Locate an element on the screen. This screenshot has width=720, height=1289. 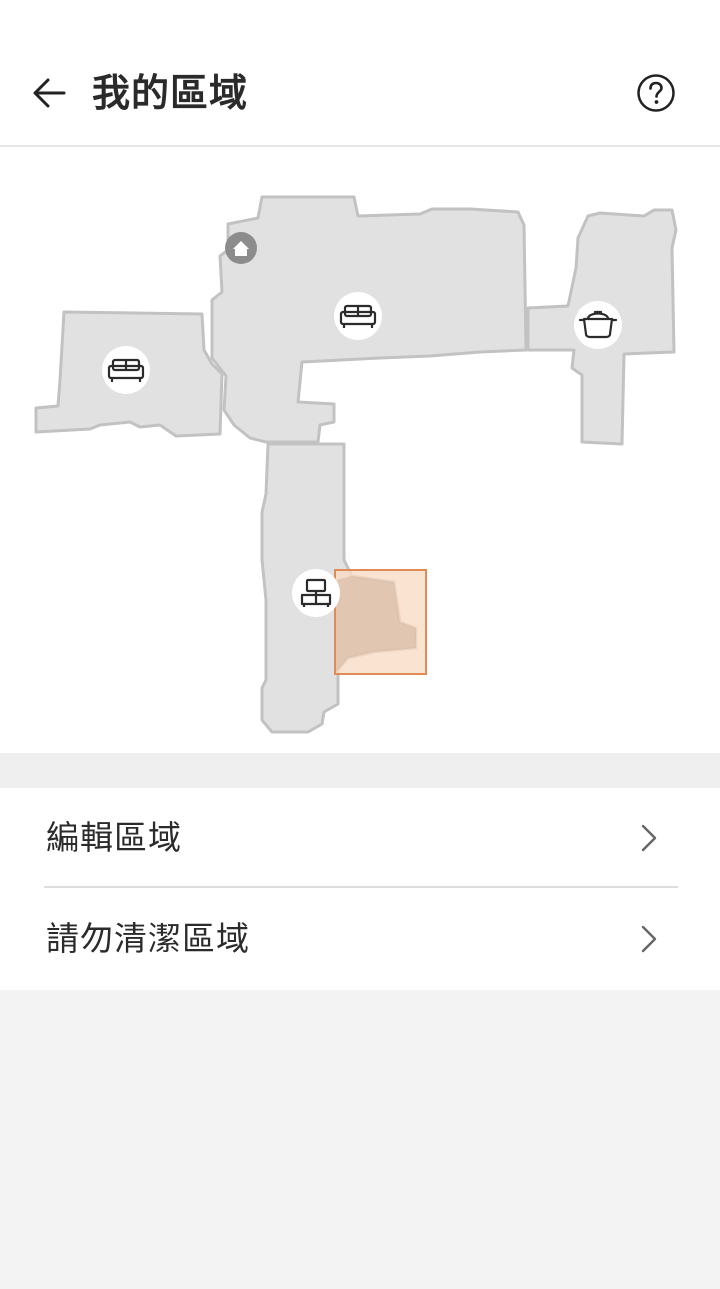
no-clean-zones-label: 請勿清潔區域 is located at coordinates (148, 938).